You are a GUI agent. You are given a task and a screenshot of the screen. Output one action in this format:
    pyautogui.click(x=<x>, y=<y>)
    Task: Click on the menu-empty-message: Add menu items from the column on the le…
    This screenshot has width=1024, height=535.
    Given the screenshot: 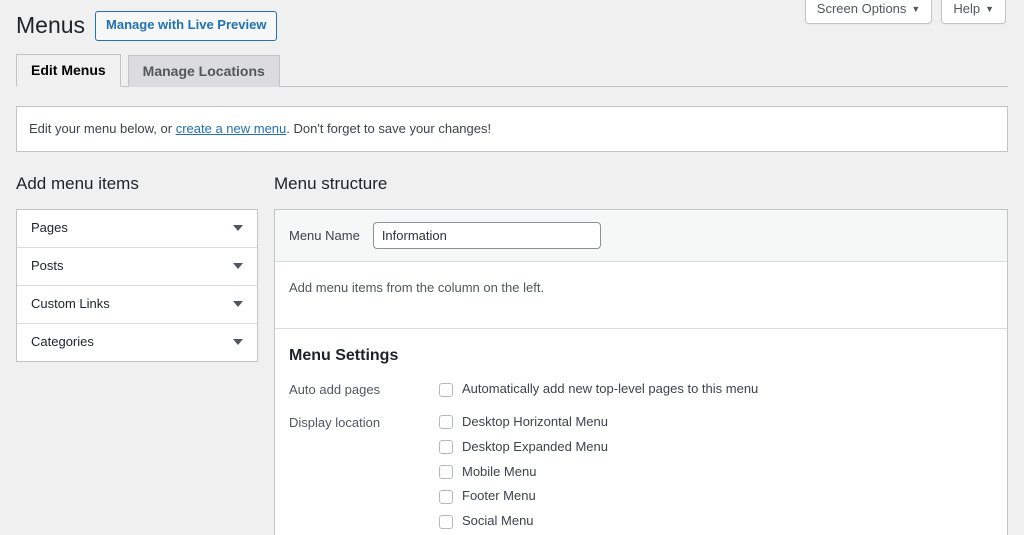 What is the action you would take?
    pyautogui.click(x=641, y=295)
    